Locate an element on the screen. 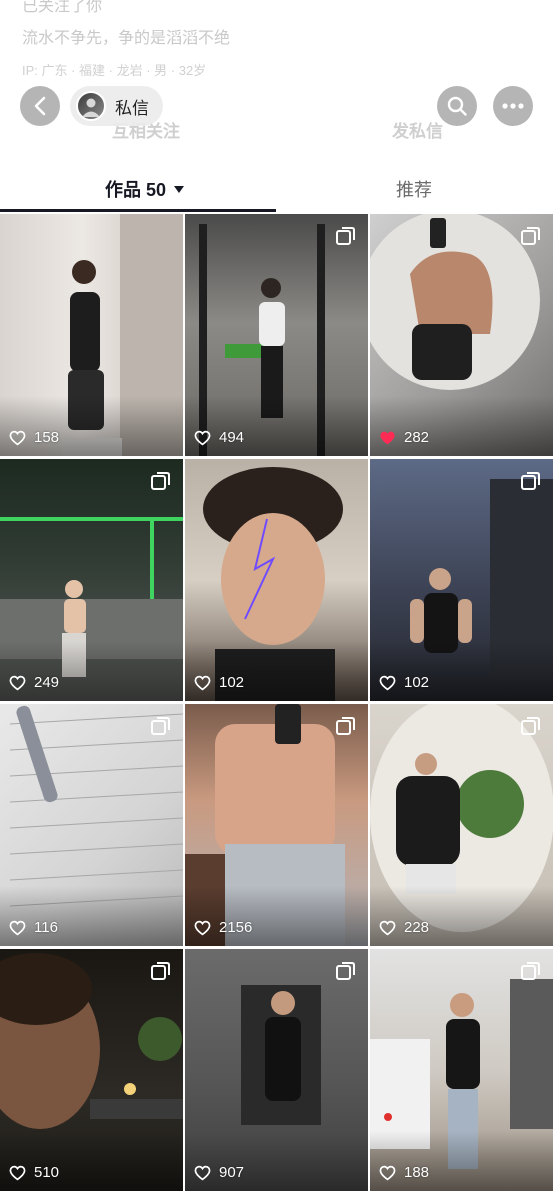  like-count-value: 494 is located at coordinates (232, 437).